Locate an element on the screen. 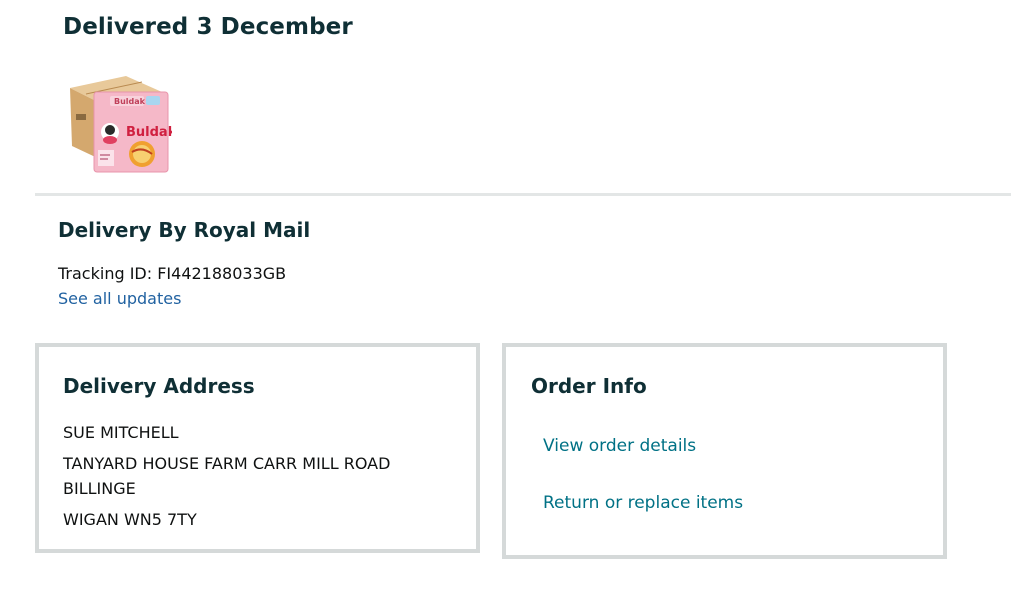  product-thumbnail: Buldak Buldak is located at coordinates (121, 122).